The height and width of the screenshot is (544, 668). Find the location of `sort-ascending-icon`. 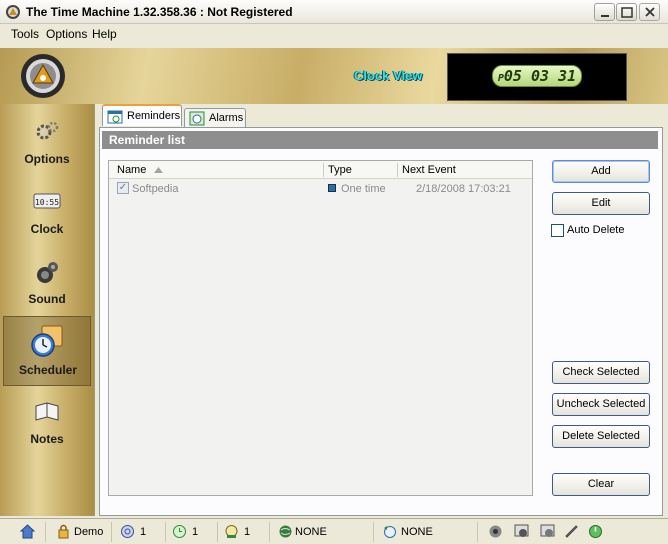

sort-ascending-icon is located at coordinates (158, 170).